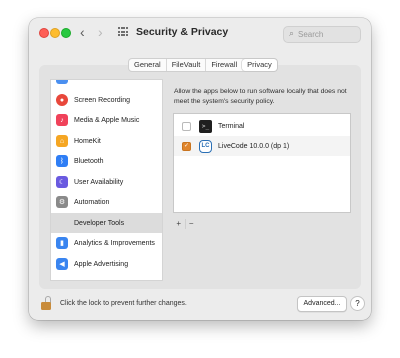 The image size is (400, 358). I want to click on terminal-icon: >_, so click(205, 126).